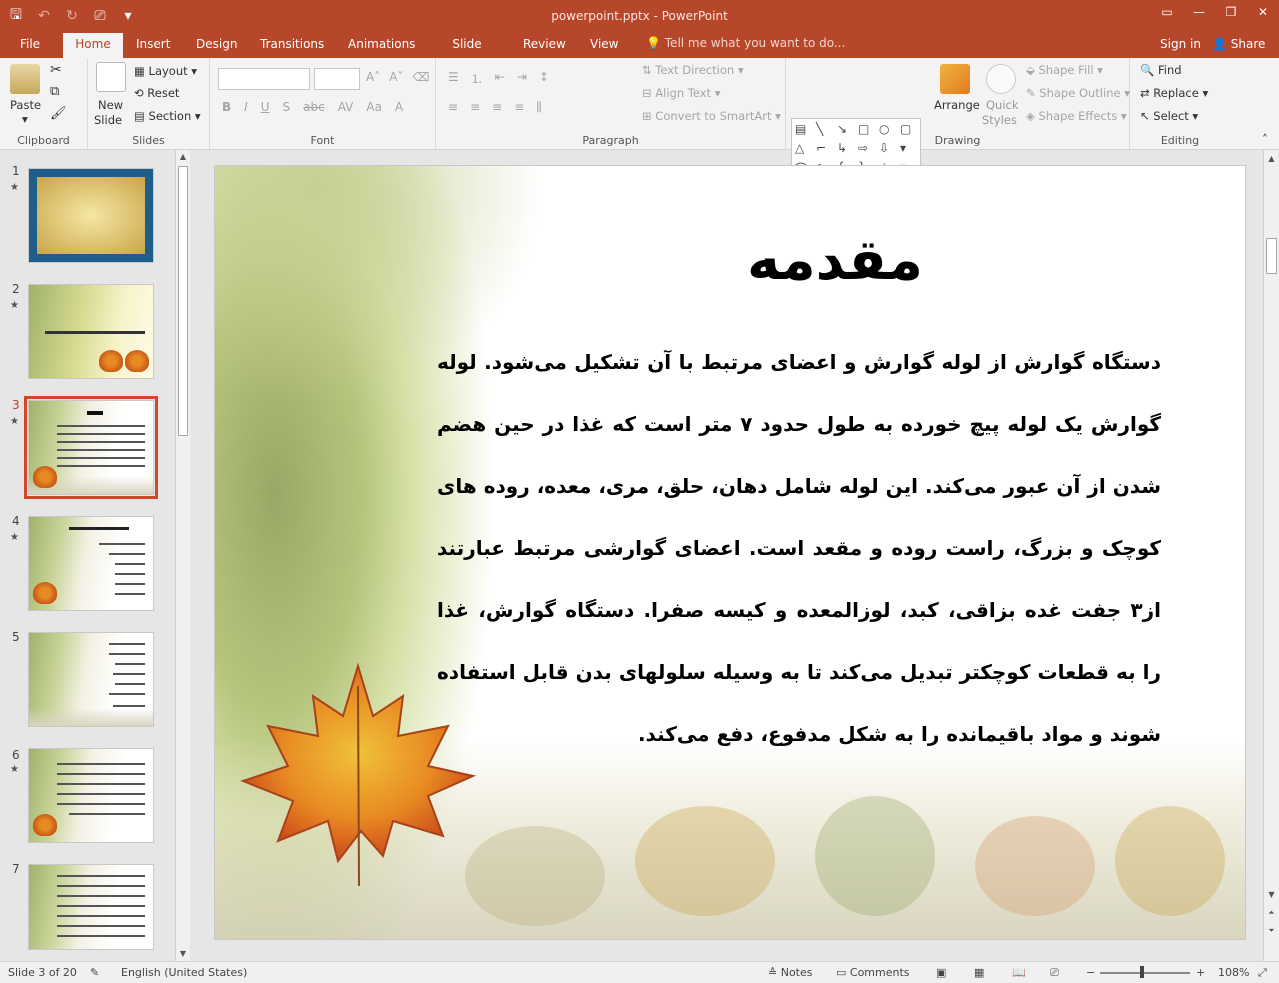 This screenshot has height=983, width=1279. I want to click on textbox-shape-icon: ▤, so click(804, 130).